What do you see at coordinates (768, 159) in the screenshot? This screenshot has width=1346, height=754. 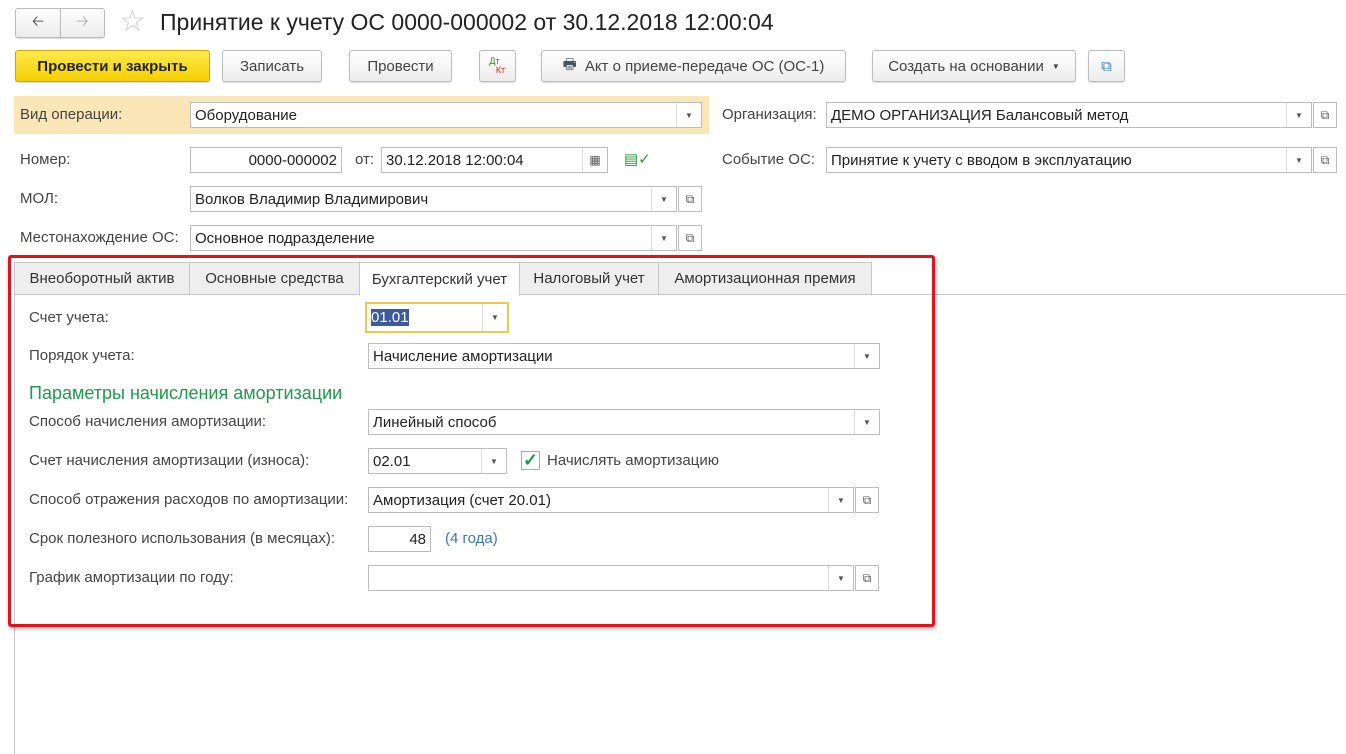 I see `event-label: Событие ОС:` at bounding box center [768, 159].